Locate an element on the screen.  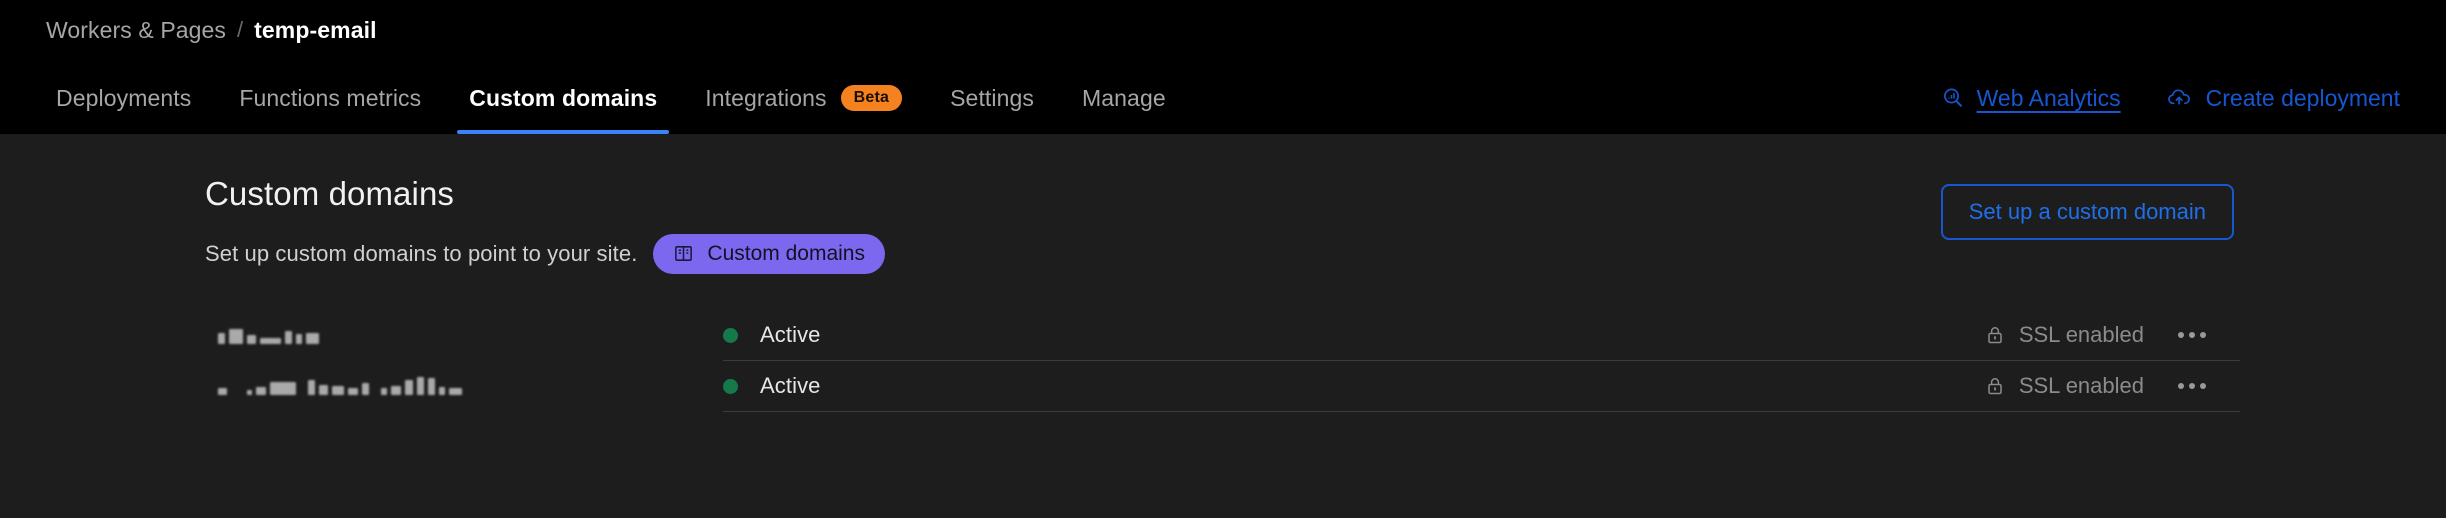
tab-label: Deployments is located at coordinates (124, 97).